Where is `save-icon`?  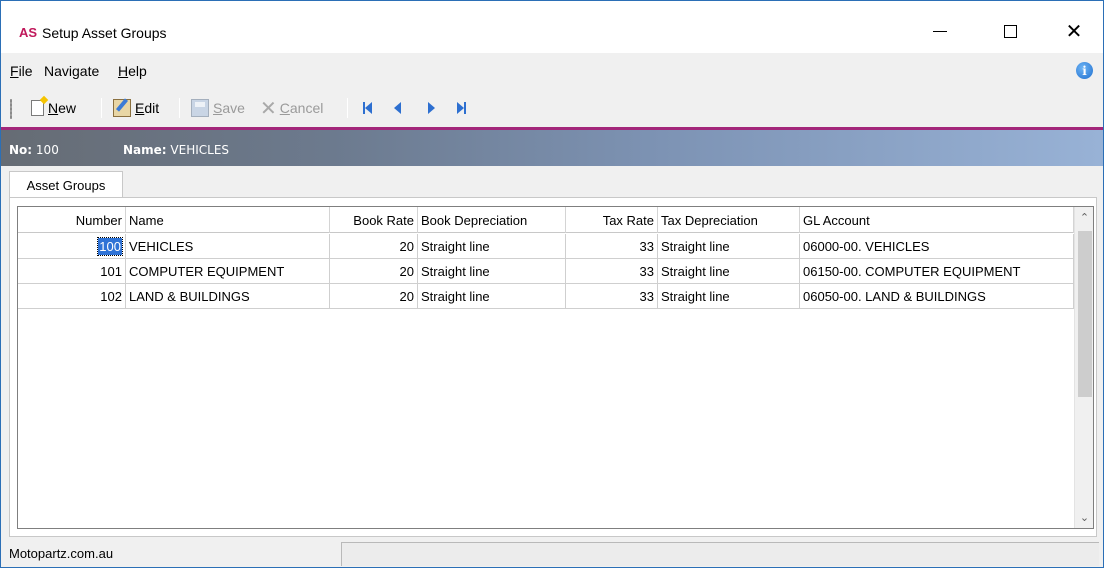
save-icon is located at coordinates (200, 108).